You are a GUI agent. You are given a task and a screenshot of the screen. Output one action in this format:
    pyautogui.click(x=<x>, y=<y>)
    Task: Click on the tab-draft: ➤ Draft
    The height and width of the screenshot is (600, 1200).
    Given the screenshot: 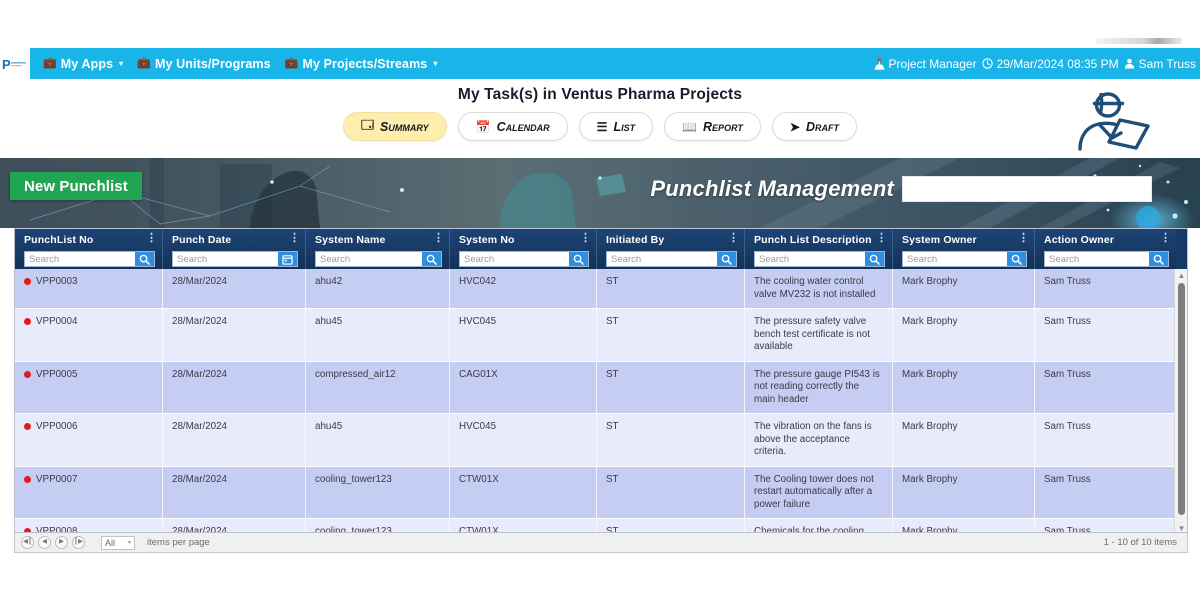 What is the action you would take?
    pyautogui.click(x=814, y=126)
    